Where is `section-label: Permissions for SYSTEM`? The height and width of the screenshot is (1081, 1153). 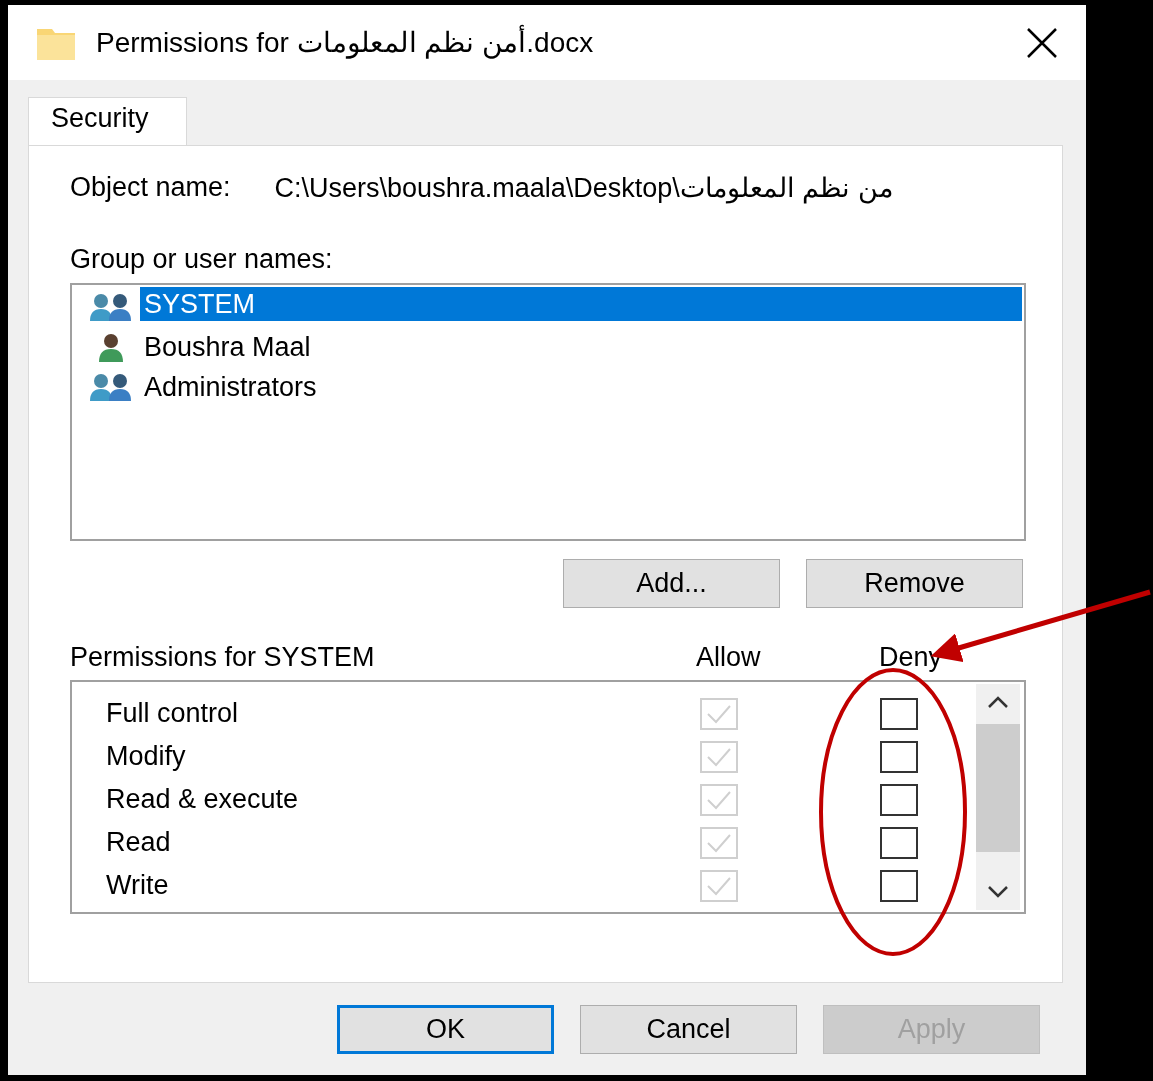
section-label: Permissions for SYSTEM is located at coordinates (223, 657).